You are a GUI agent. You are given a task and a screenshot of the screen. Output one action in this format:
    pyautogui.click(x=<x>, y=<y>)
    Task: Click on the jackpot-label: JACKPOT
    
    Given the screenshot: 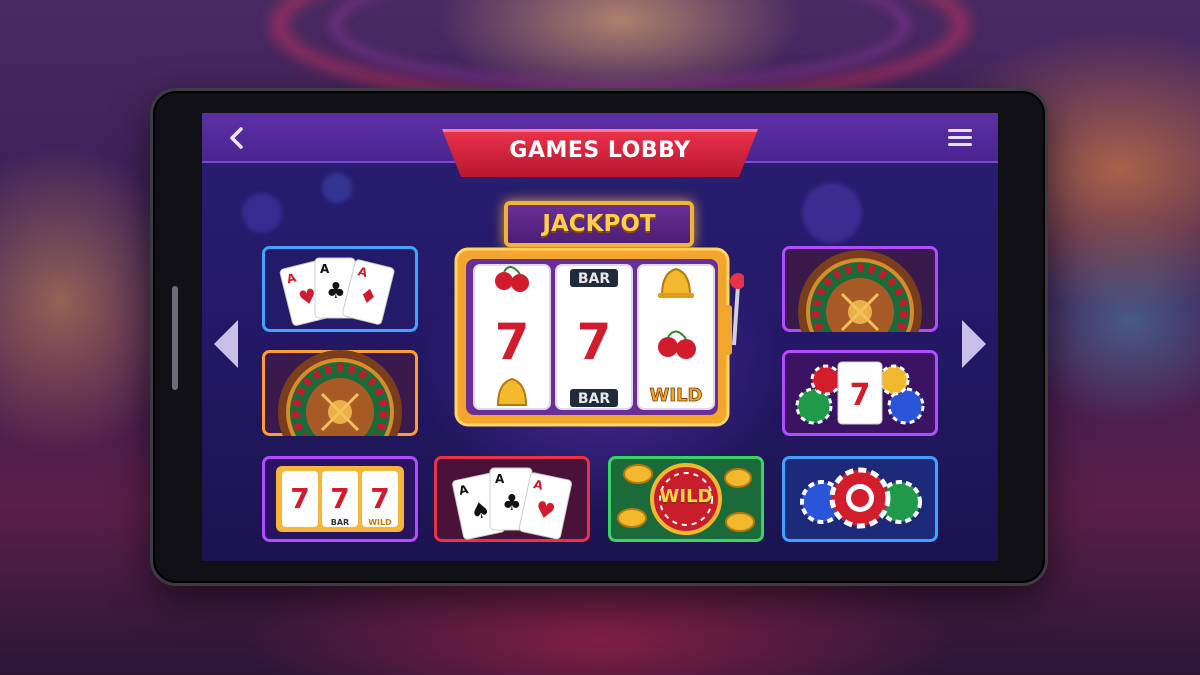 What is the action you would take?
    pyautogui.click(x=599, y=224)
    